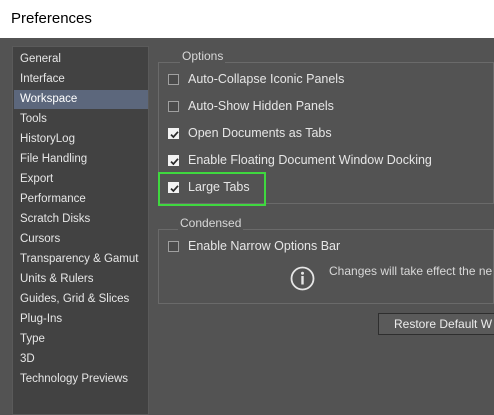 The width and height of the screenshot is (494, 415). Describe the element at coordinates (81, 99) in the screenshot. I see `sidebar-item-workspace: Workspace` at that location.